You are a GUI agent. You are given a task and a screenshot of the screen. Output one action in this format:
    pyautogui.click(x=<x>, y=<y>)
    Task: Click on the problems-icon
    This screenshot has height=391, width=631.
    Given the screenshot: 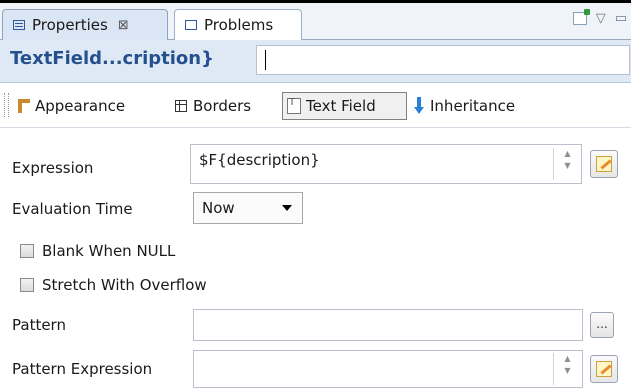 What is the action you would take?
    pyautogui.click(x=191, y=25)
    